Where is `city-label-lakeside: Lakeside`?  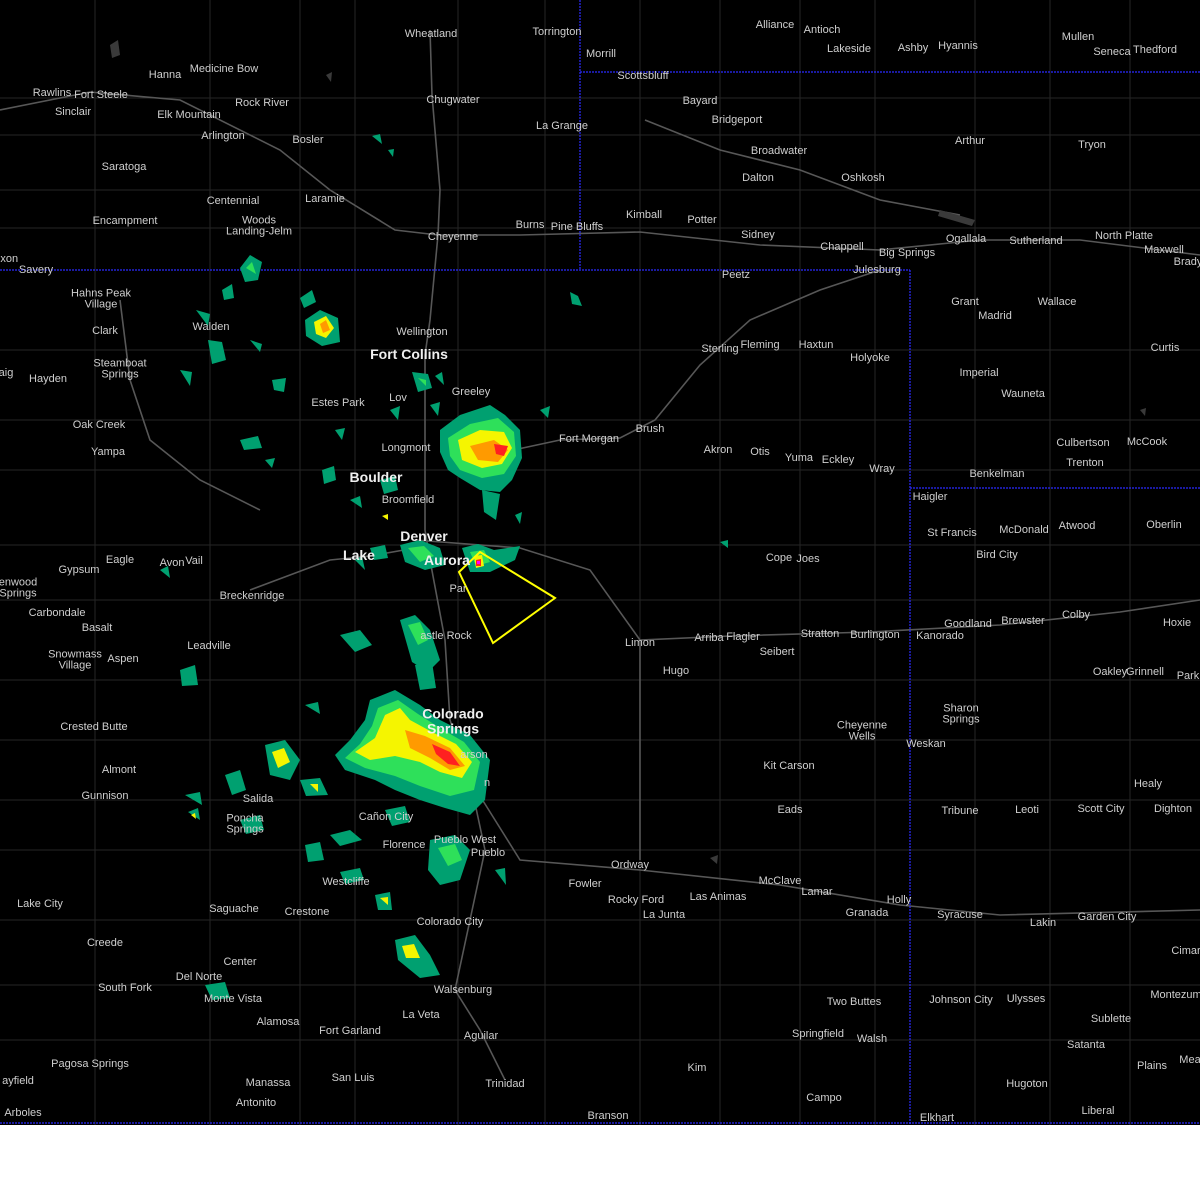
city-label-lakeside: Lakeside is located at coordinates (849, 49).